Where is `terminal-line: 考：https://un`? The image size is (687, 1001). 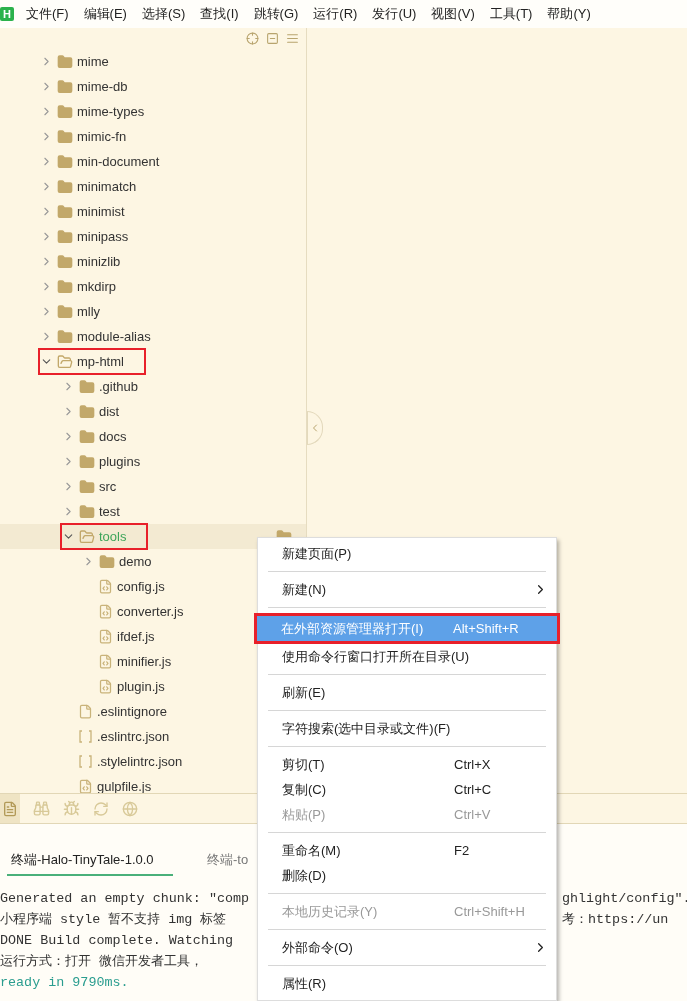
terminal-line: 考：https://un is located at coordinates (615, 920).